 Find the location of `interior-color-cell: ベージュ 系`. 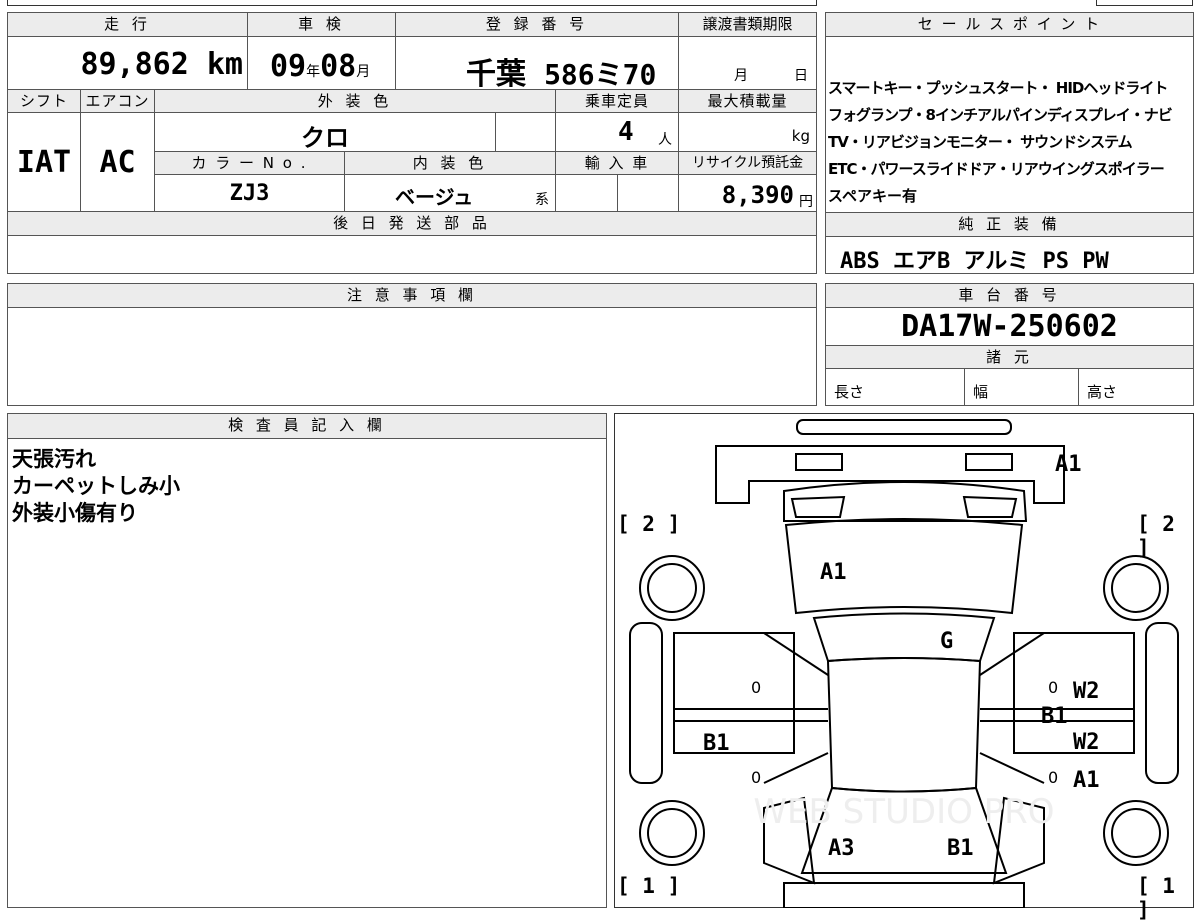

interior-color-cell: ベージュ 系 is located at coordinates (450, 193).